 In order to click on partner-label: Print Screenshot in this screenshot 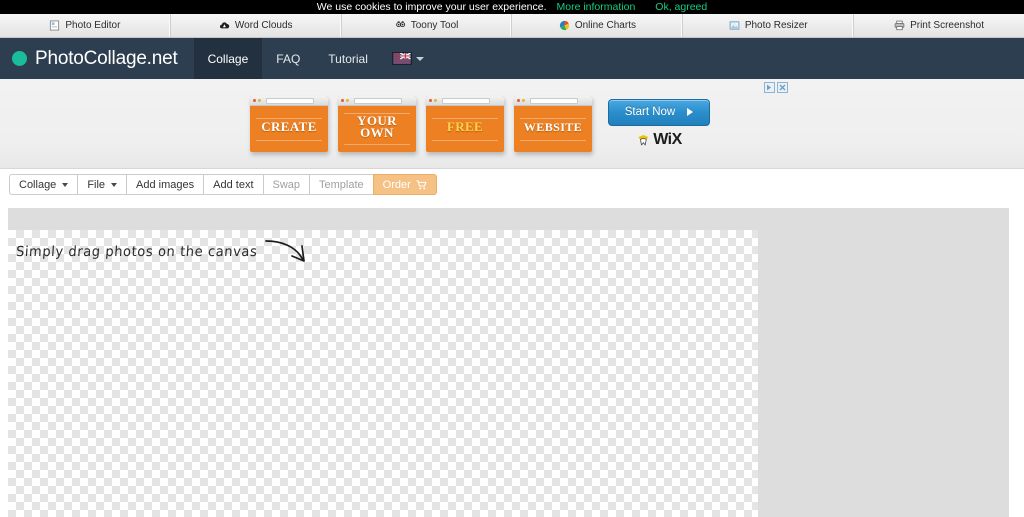, I will do `click(947, 25)`.